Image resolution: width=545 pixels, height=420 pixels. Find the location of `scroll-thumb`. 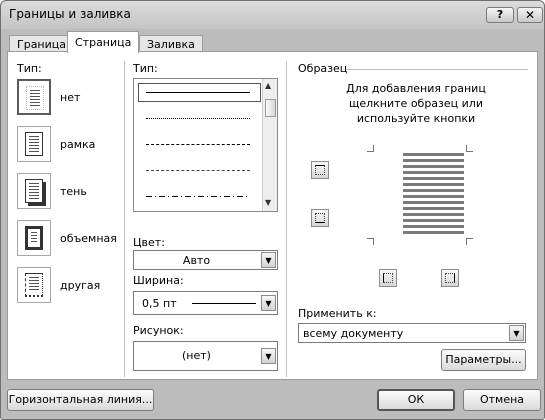

scroll-thumb is located at coordinates (270, 108).